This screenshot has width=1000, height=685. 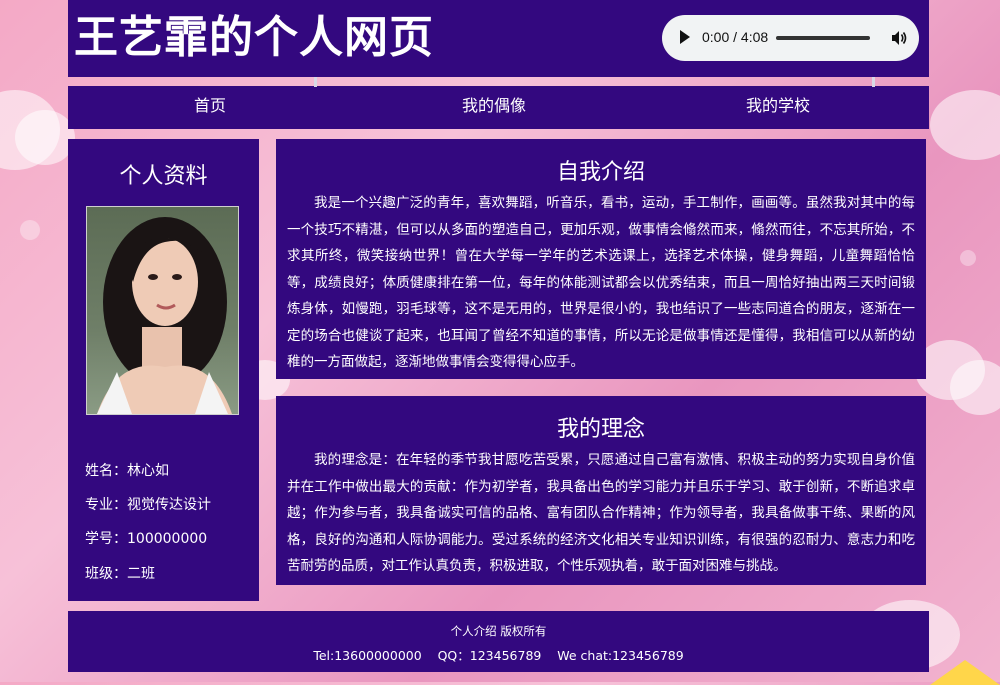 What do you see at coordinates (498, 38) in the screenshot?
I see `header-banner: 王艺霏的个人网页 0:00 / 4:08` at bounding box center [498, 38].